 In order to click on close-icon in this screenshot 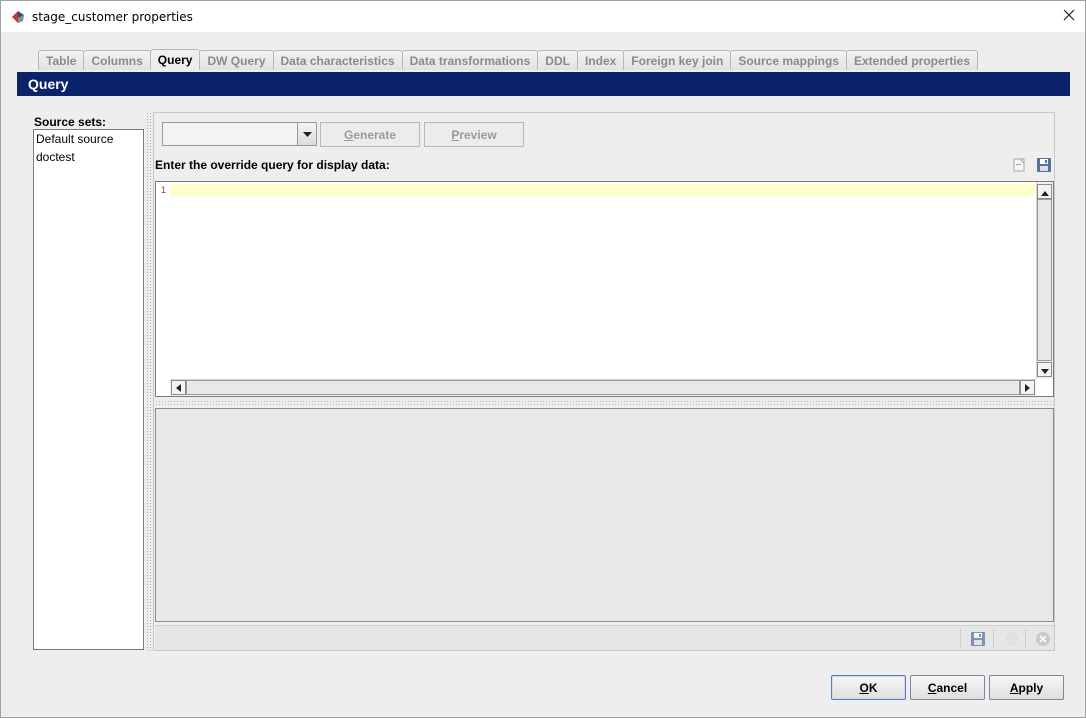, I will do `click(1069, 16)`.